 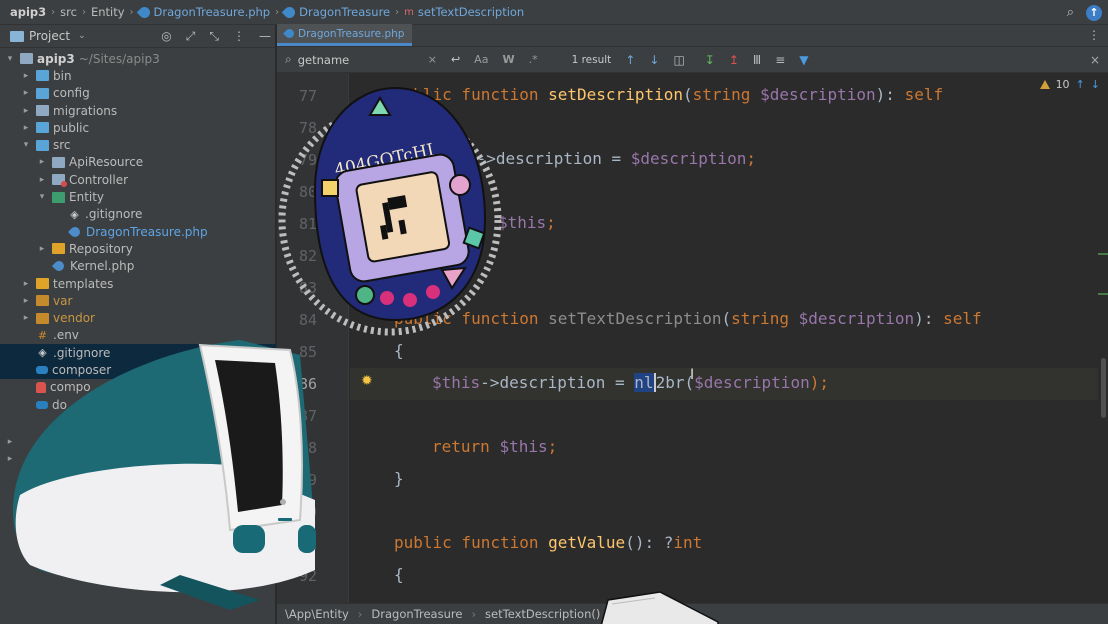 I want to click on breadcrumb-src: src, so click(x=68, y=12).